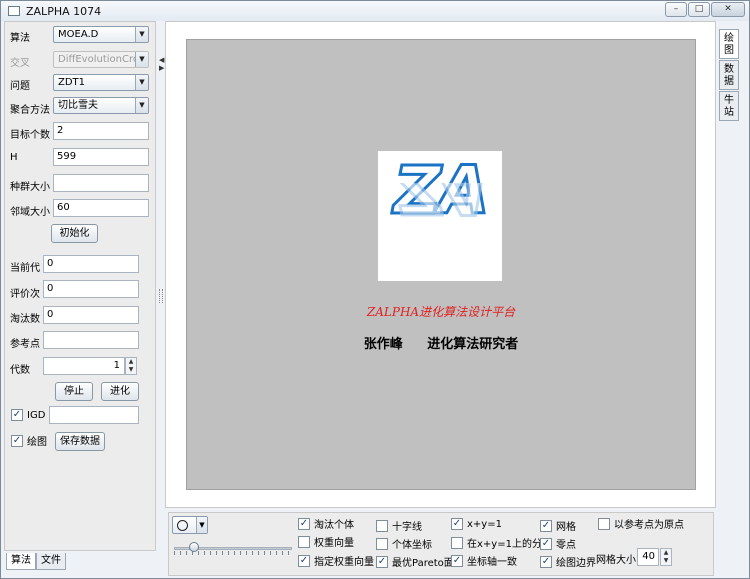 This screenshot has width=750, height=579. What do you see at coordinates (101, 105) in the screenshot?
I see `aggregation-select: 切比雪夫 ▼` at bounding box center [101, 105].